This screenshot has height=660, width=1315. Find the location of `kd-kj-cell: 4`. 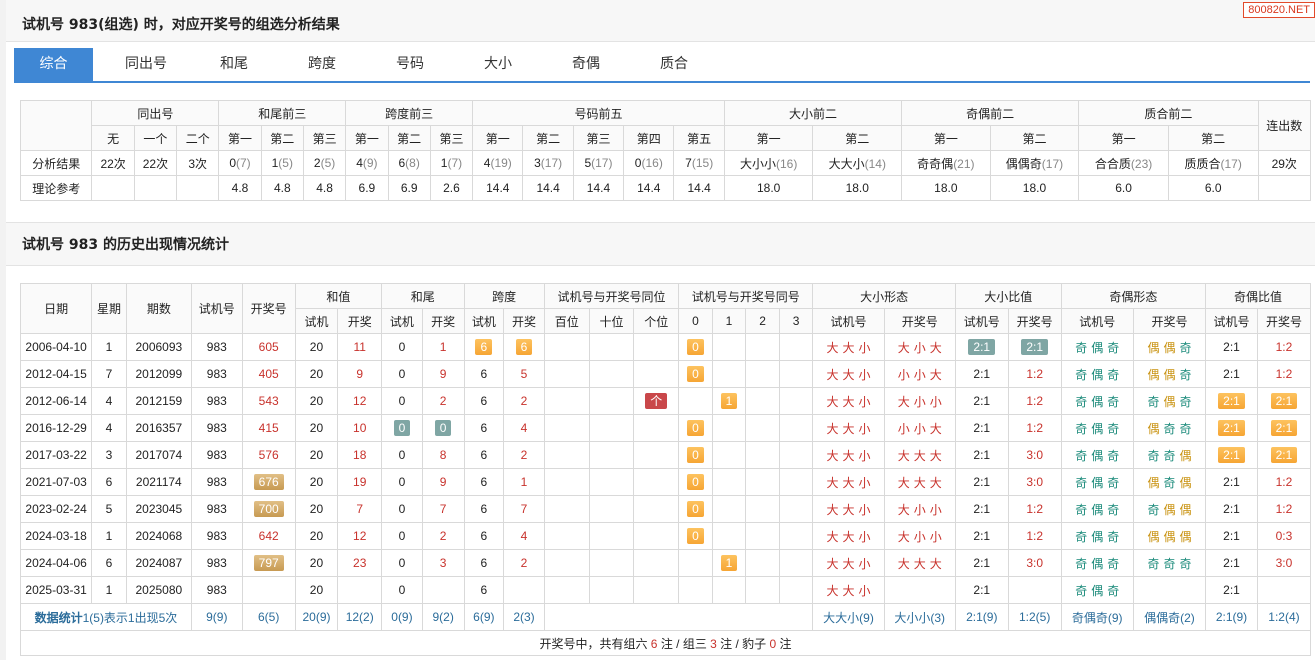

kd-kj-cell: 4 is located at coordinates (524, 428).